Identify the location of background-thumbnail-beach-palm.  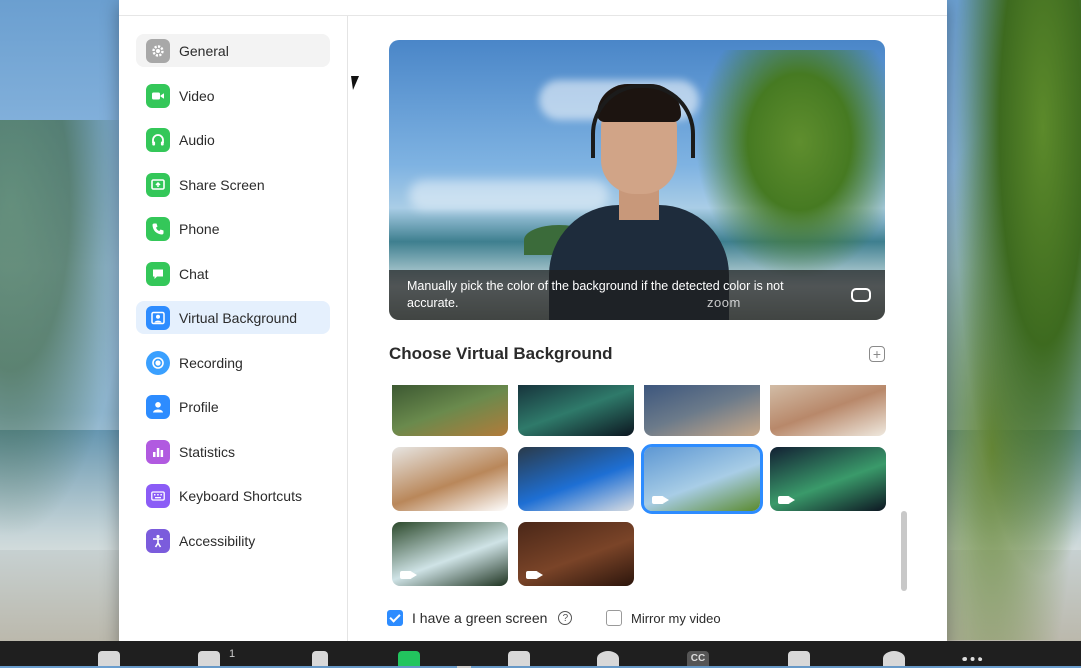
(702, 479).